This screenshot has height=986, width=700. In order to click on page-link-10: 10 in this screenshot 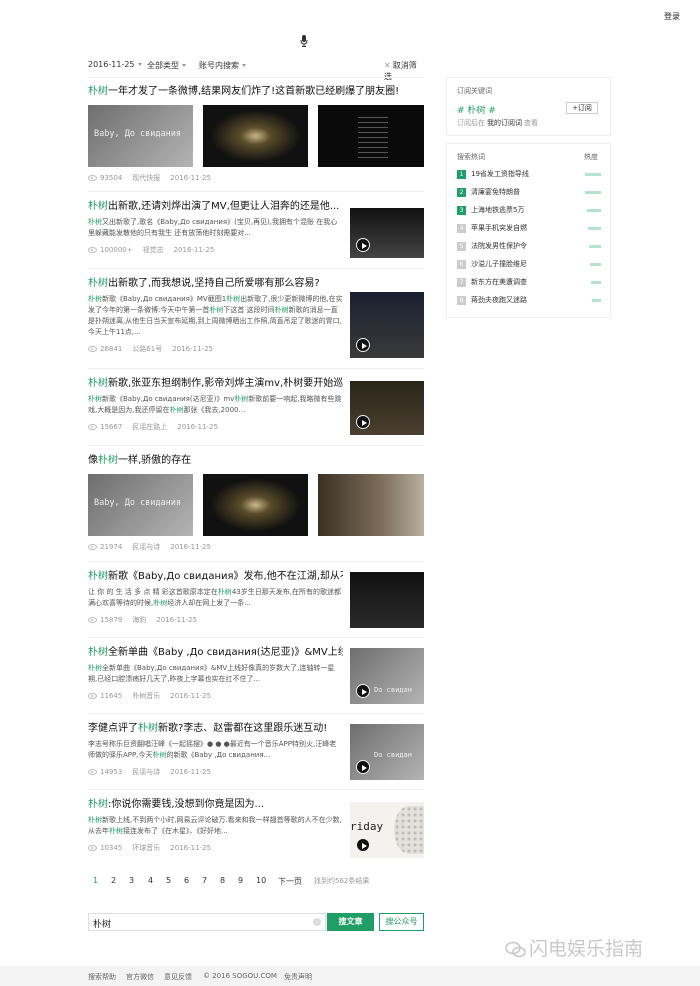, I will do `click(261, 880)`.